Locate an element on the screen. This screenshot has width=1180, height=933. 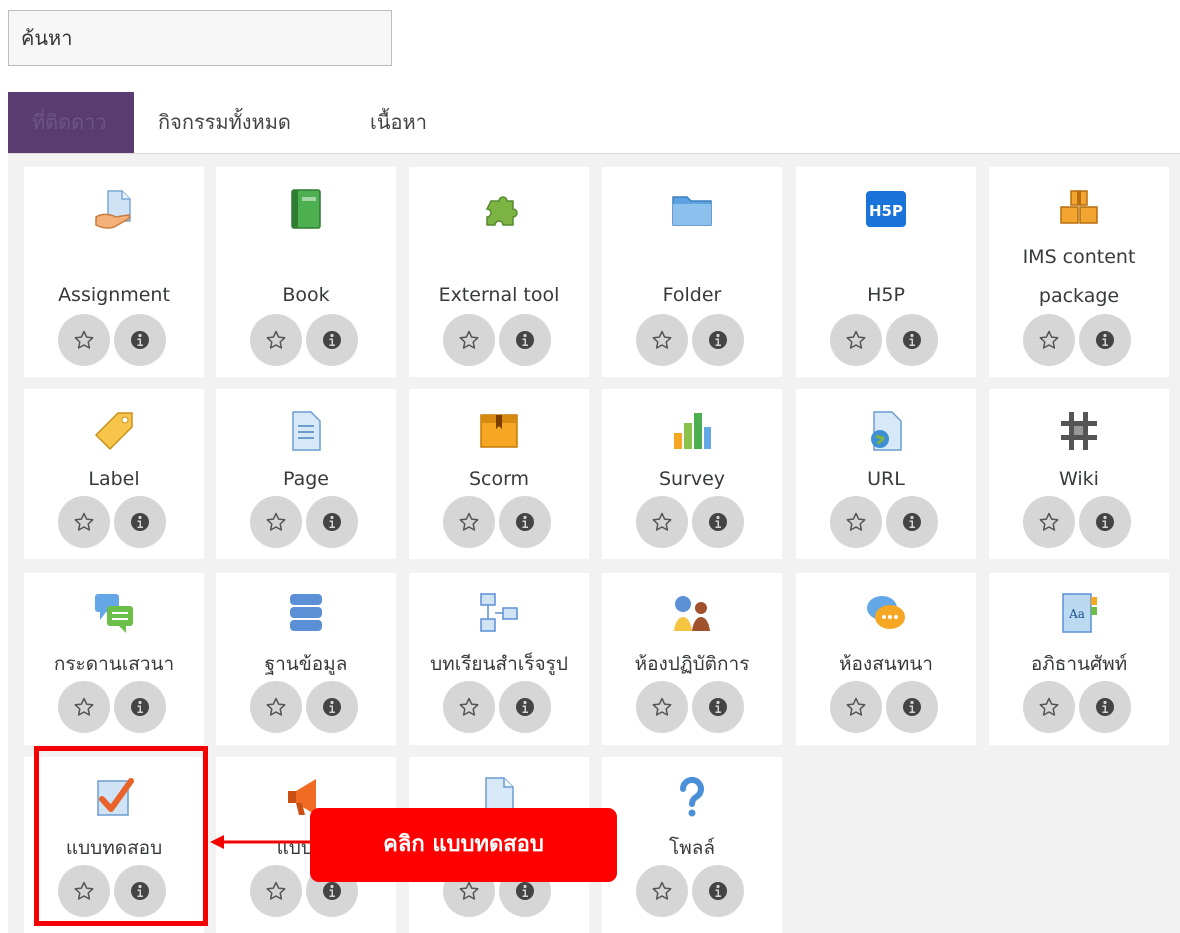
activity-tile: ห้องสนทนา is located at coordinates (886, 659).